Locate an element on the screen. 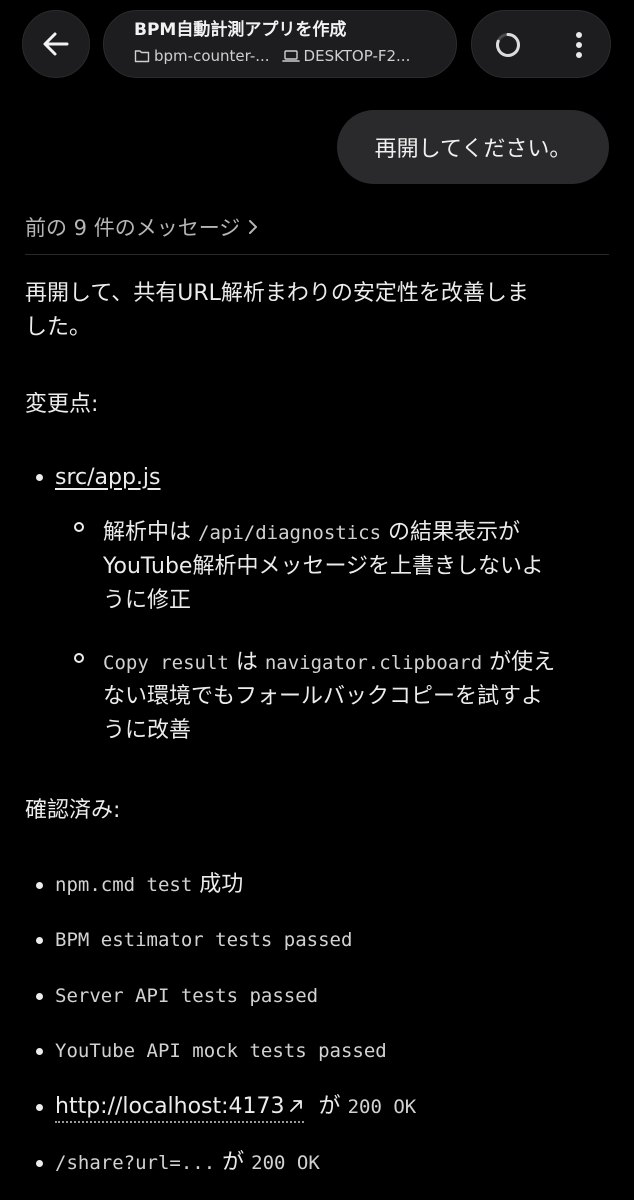 This screenshot has width=634, height=1200. more-options-button is located at coordinates (579, 45).